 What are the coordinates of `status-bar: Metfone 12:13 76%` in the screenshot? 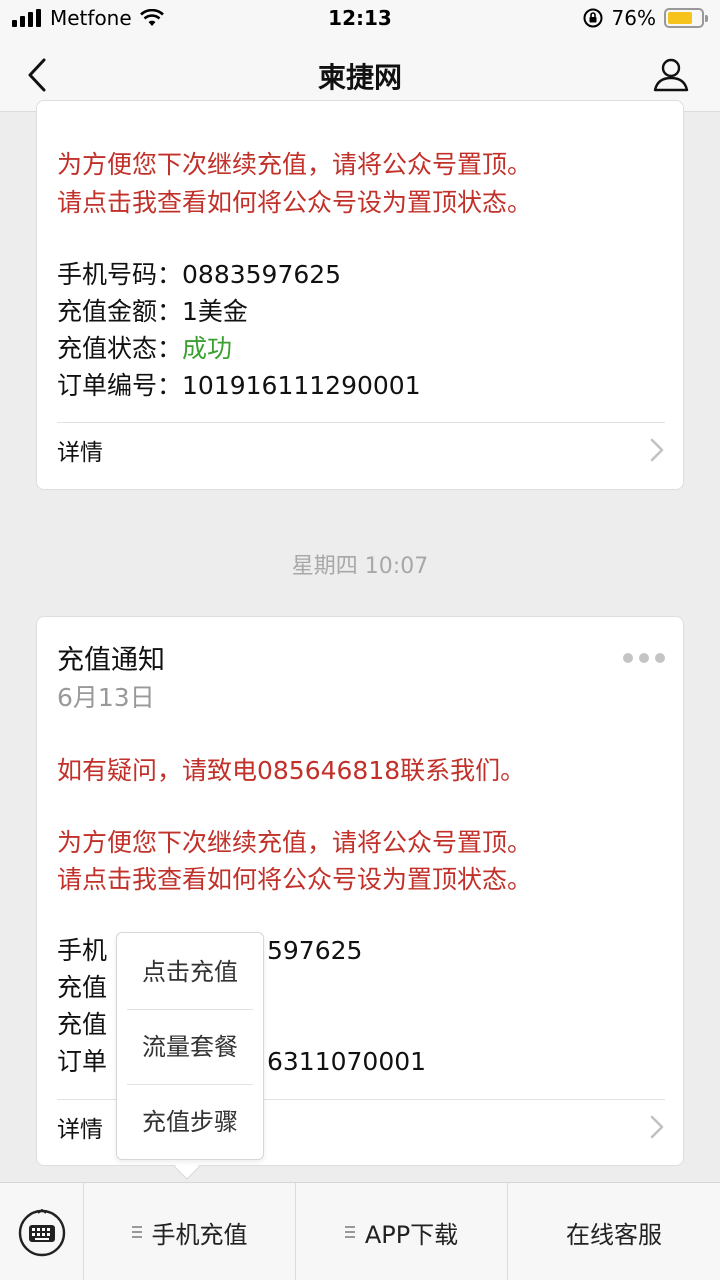 It's located at (360, 19).